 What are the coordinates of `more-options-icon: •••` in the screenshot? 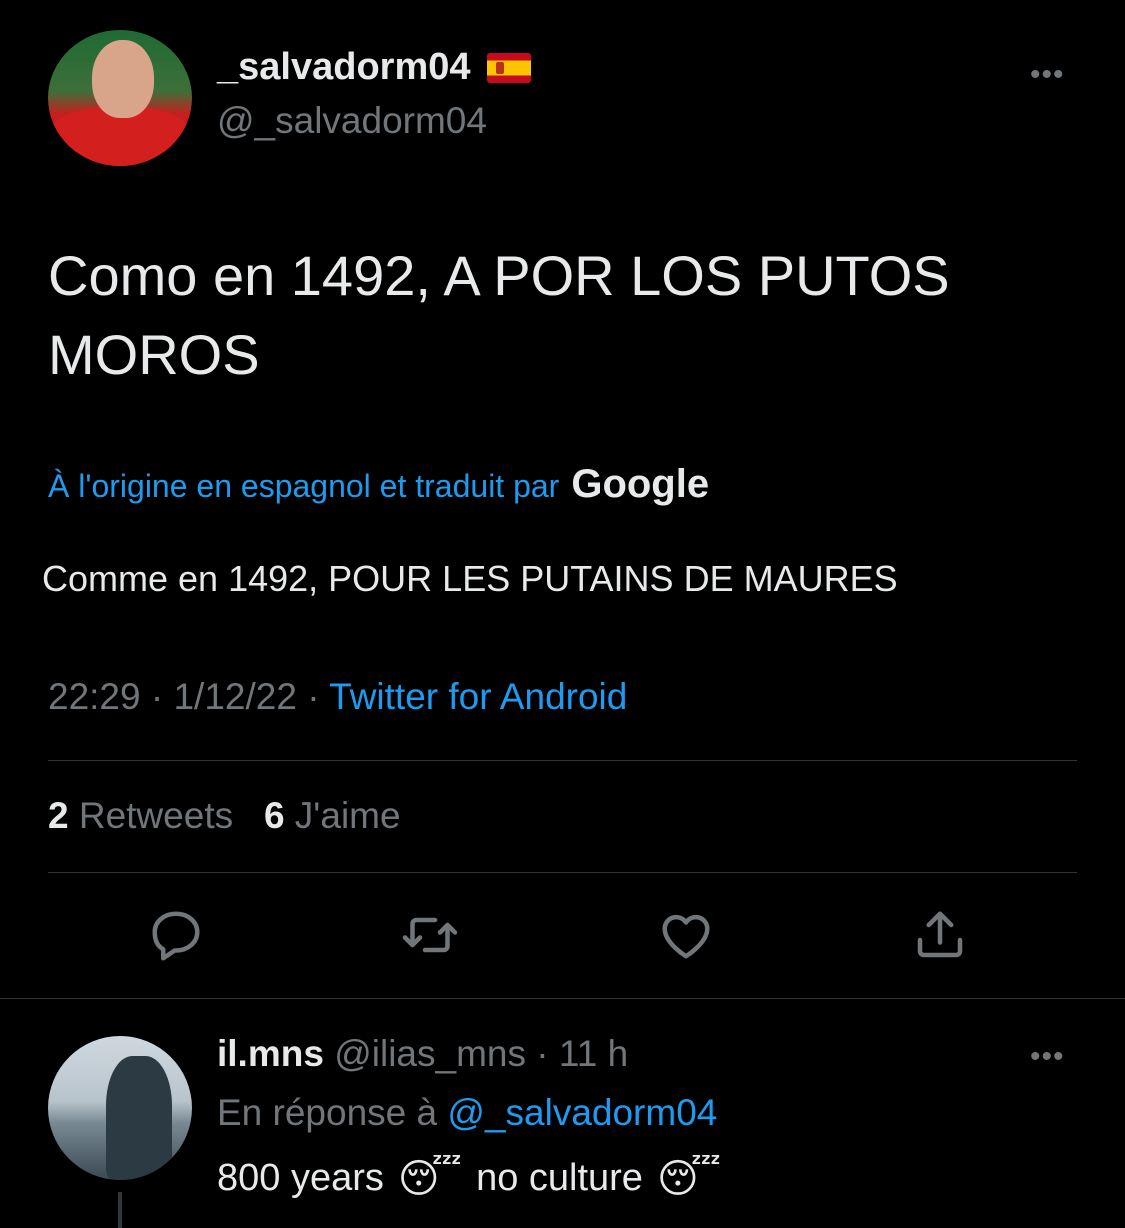 It's located at (1047, 75).